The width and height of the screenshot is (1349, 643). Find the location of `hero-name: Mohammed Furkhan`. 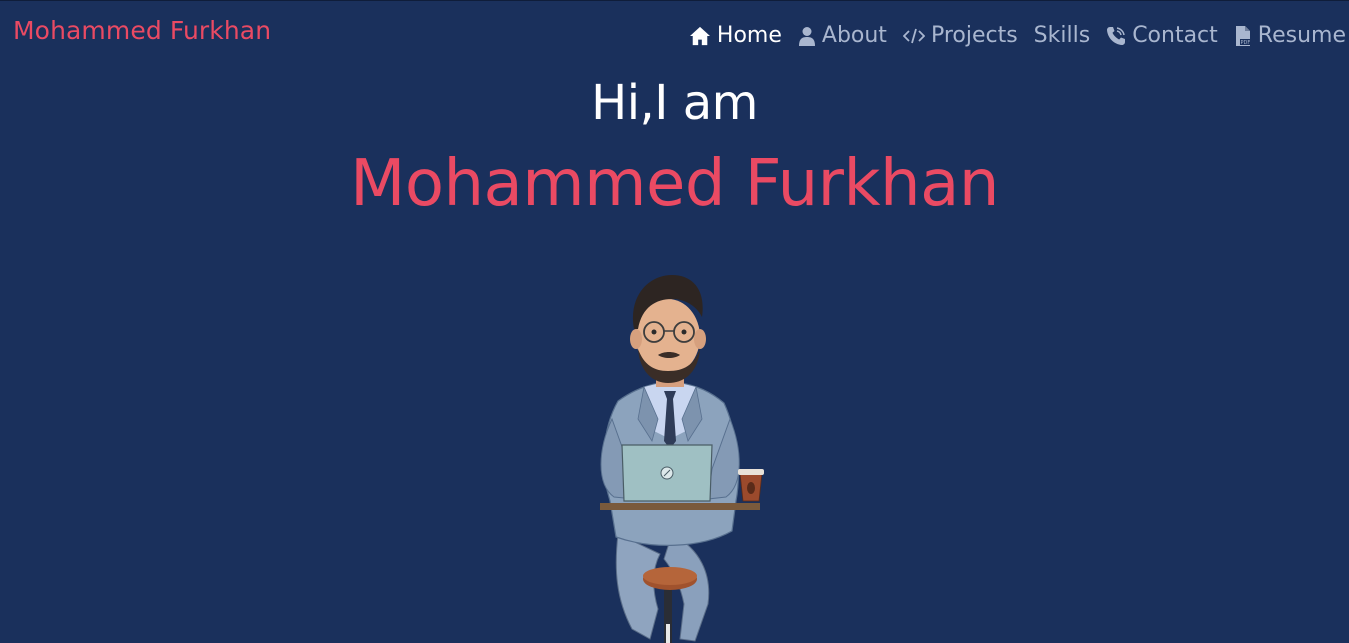

hero-name: Mohammed Furkhan is located at coordinates (674, 184).